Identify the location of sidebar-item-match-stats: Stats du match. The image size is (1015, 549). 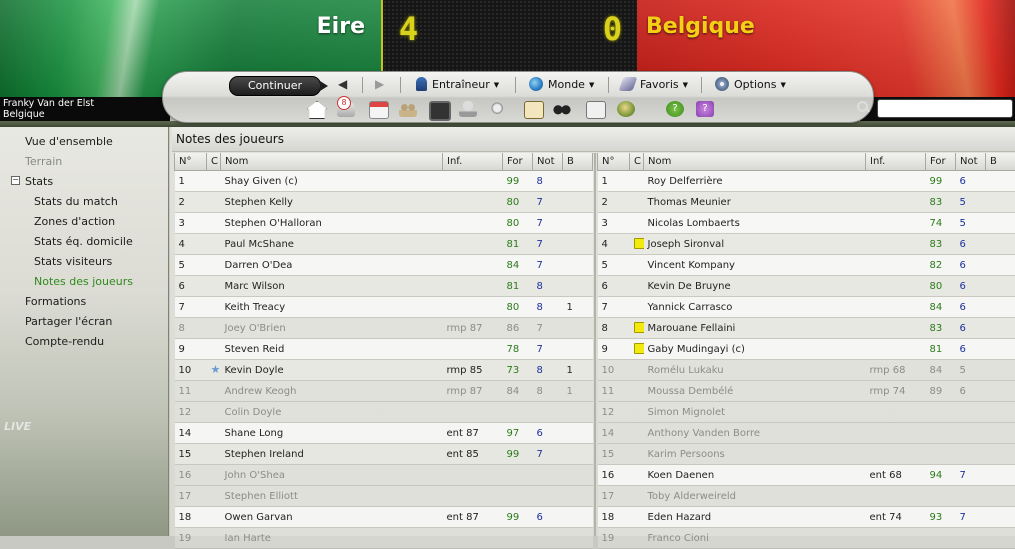
(76, 201).